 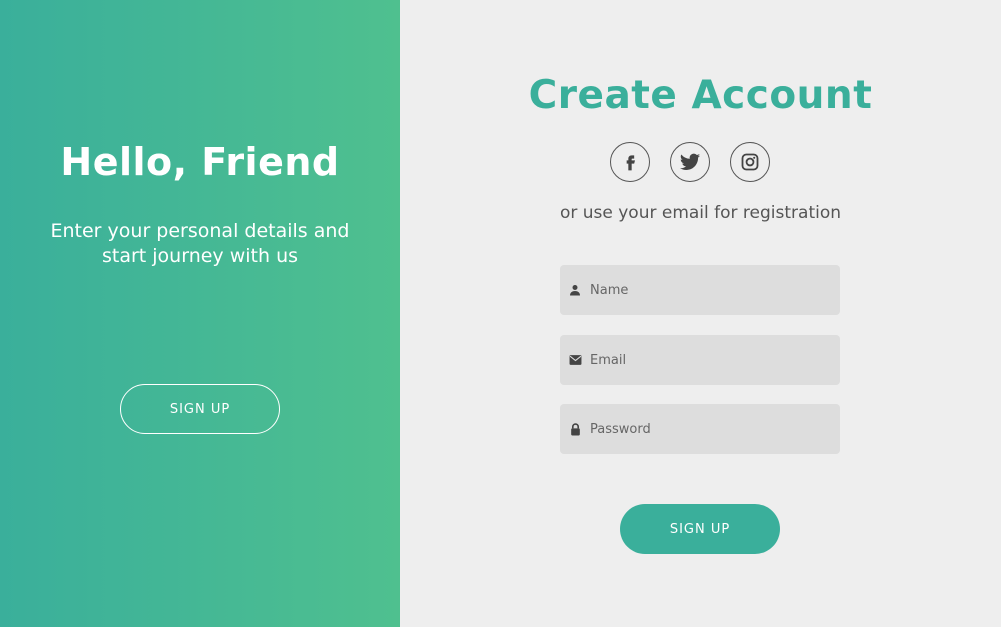 I want to click on twitter-icon, so click(x=690, y=161).